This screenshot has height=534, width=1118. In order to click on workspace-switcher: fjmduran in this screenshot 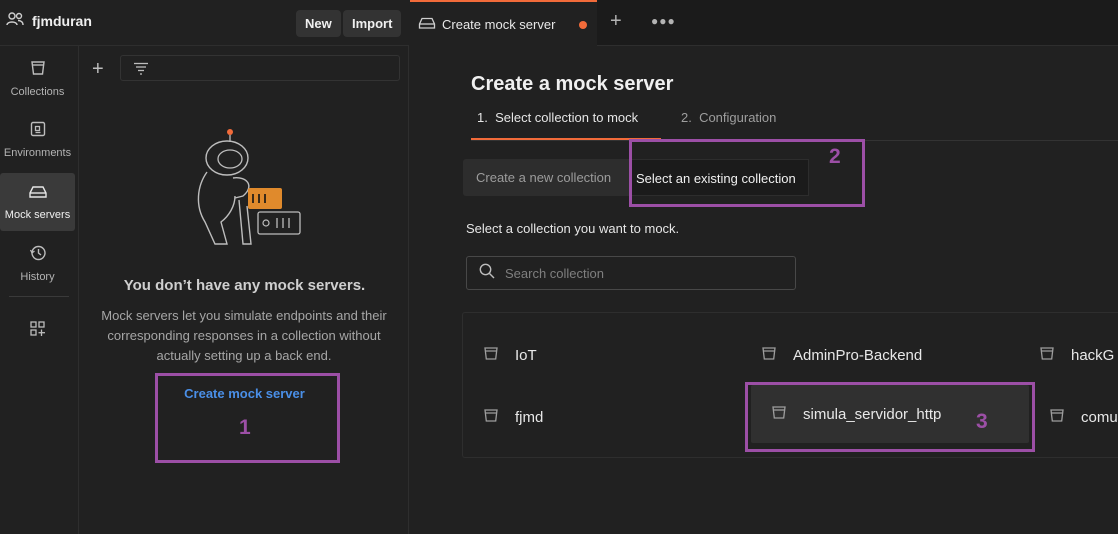, I will do `click(49, 20)`.